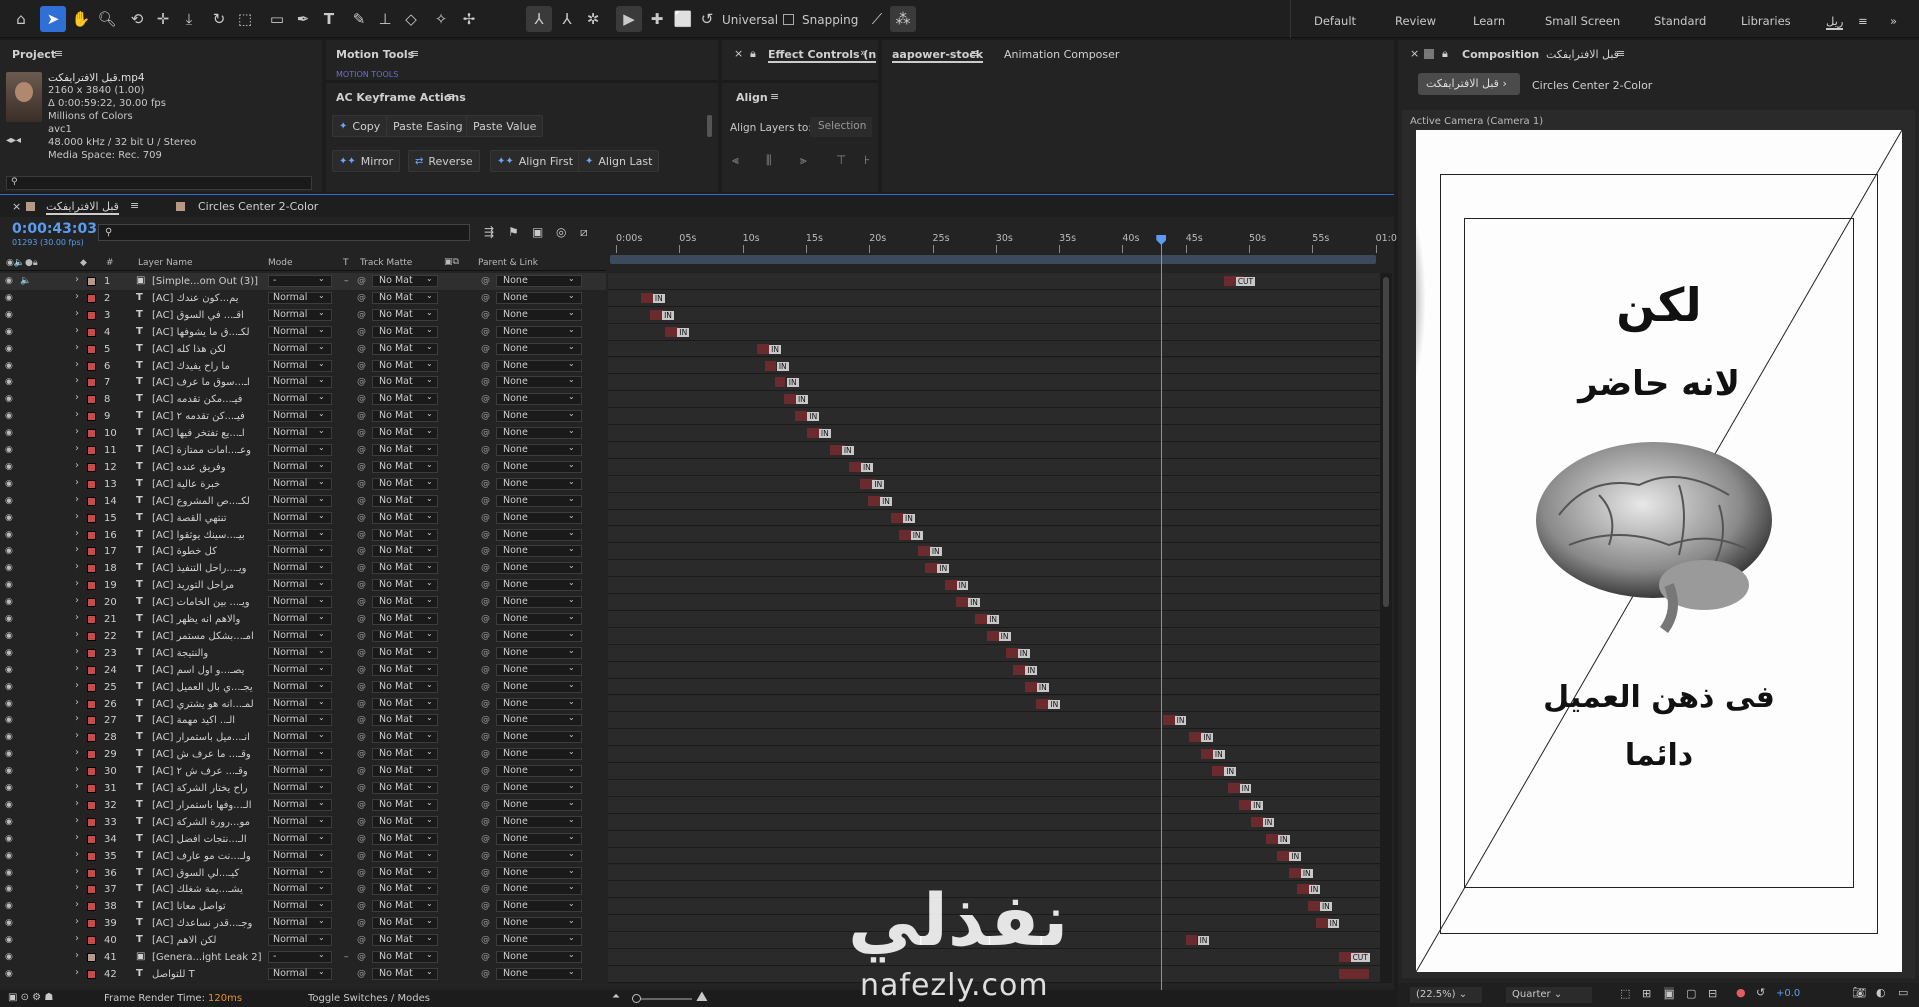 The image size is (1919, 1007). What do you see at coordinates (535, 161) in the screenshot?
I see `align-first-button: ✦✦ Align First` at bounding box center [535, 161].